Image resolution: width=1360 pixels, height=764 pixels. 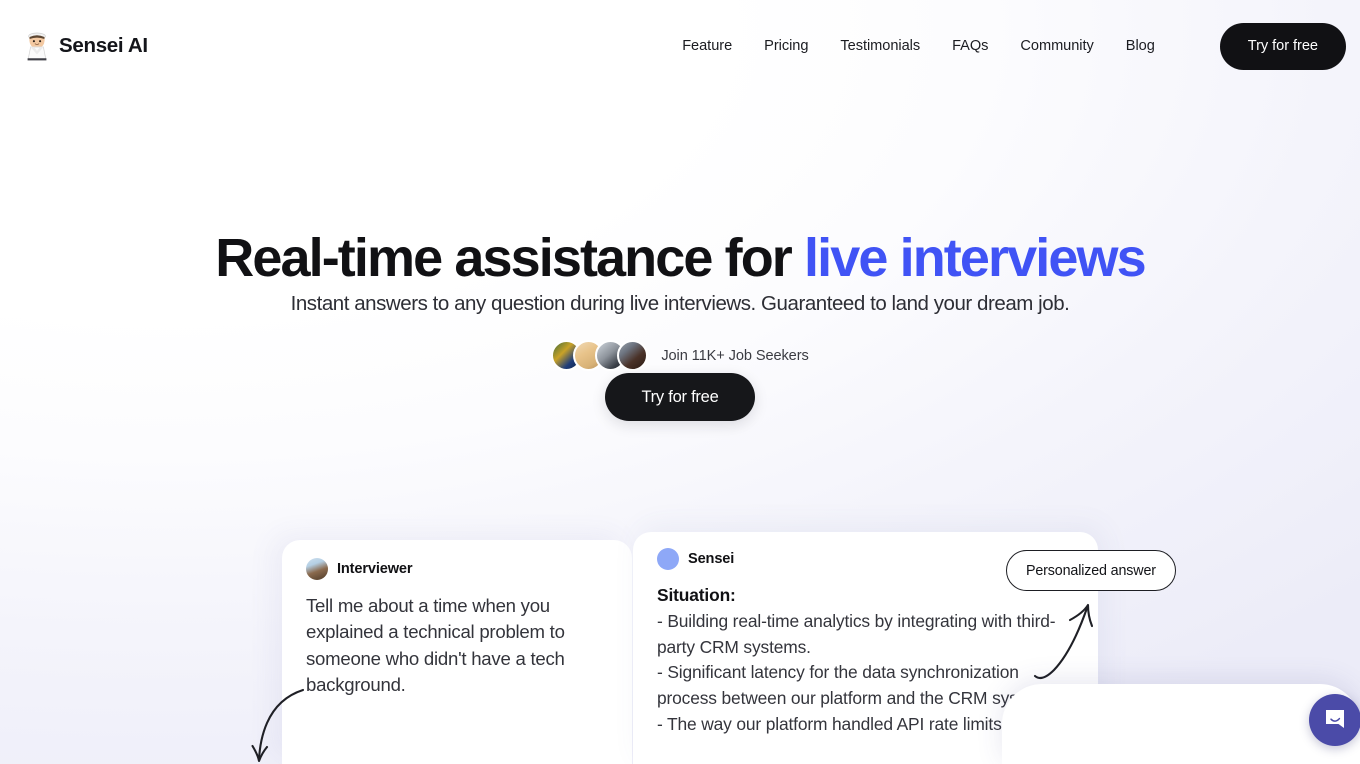 I want to click on avatar, so click(x=633, y=355).